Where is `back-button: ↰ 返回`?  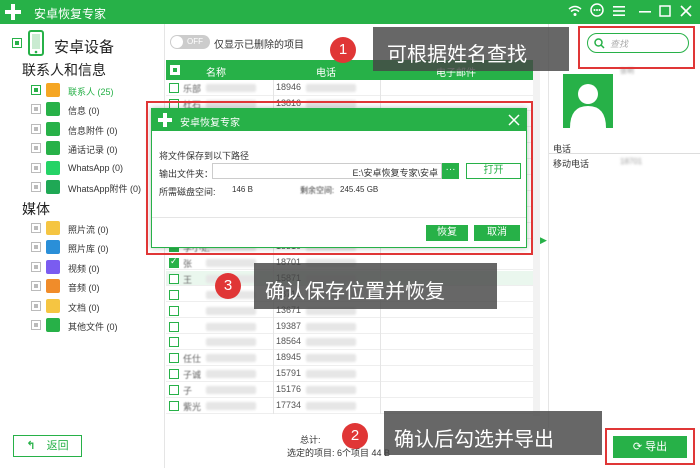 back-button: ↰ 返回 is located at coordinates (47, 446).